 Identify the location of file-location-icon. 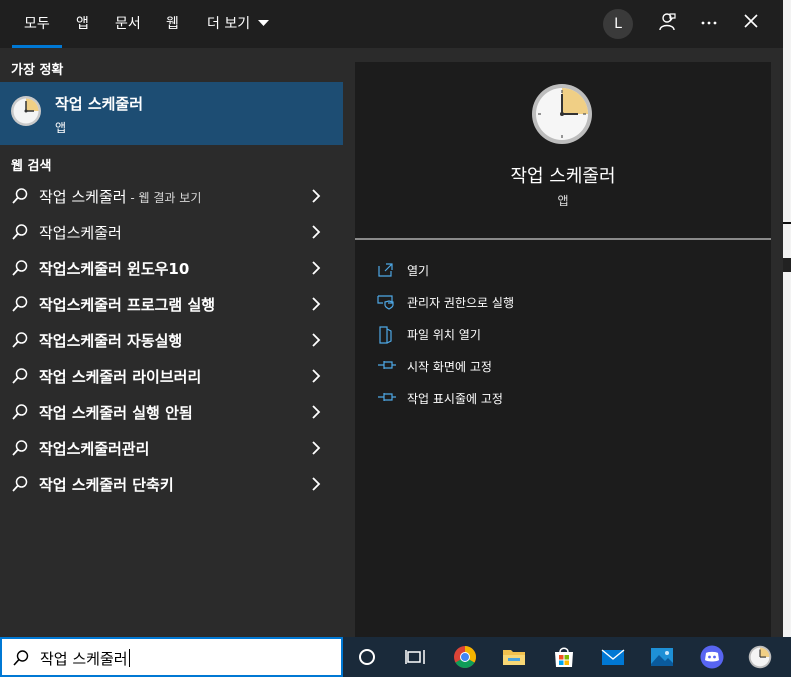
(385, 335).